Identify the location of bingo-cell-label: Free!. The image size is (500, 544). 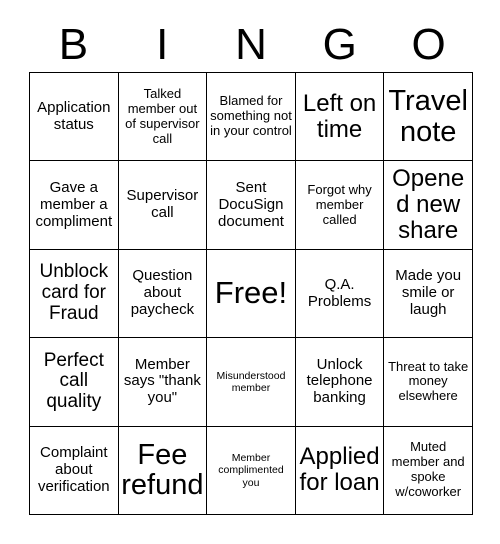
(251, 293).